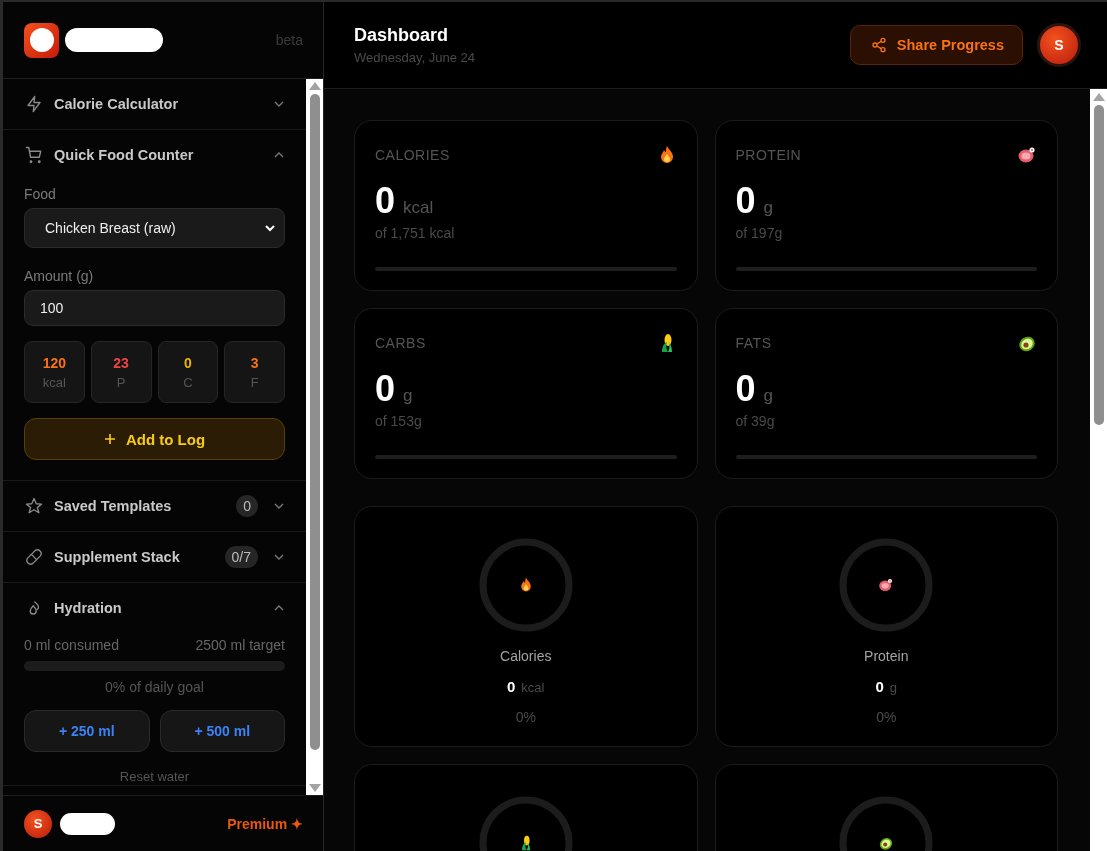  Describe the element at coordinates (265, 823) in the screenshot. I see `premium-link: Premium ✦` at that location.